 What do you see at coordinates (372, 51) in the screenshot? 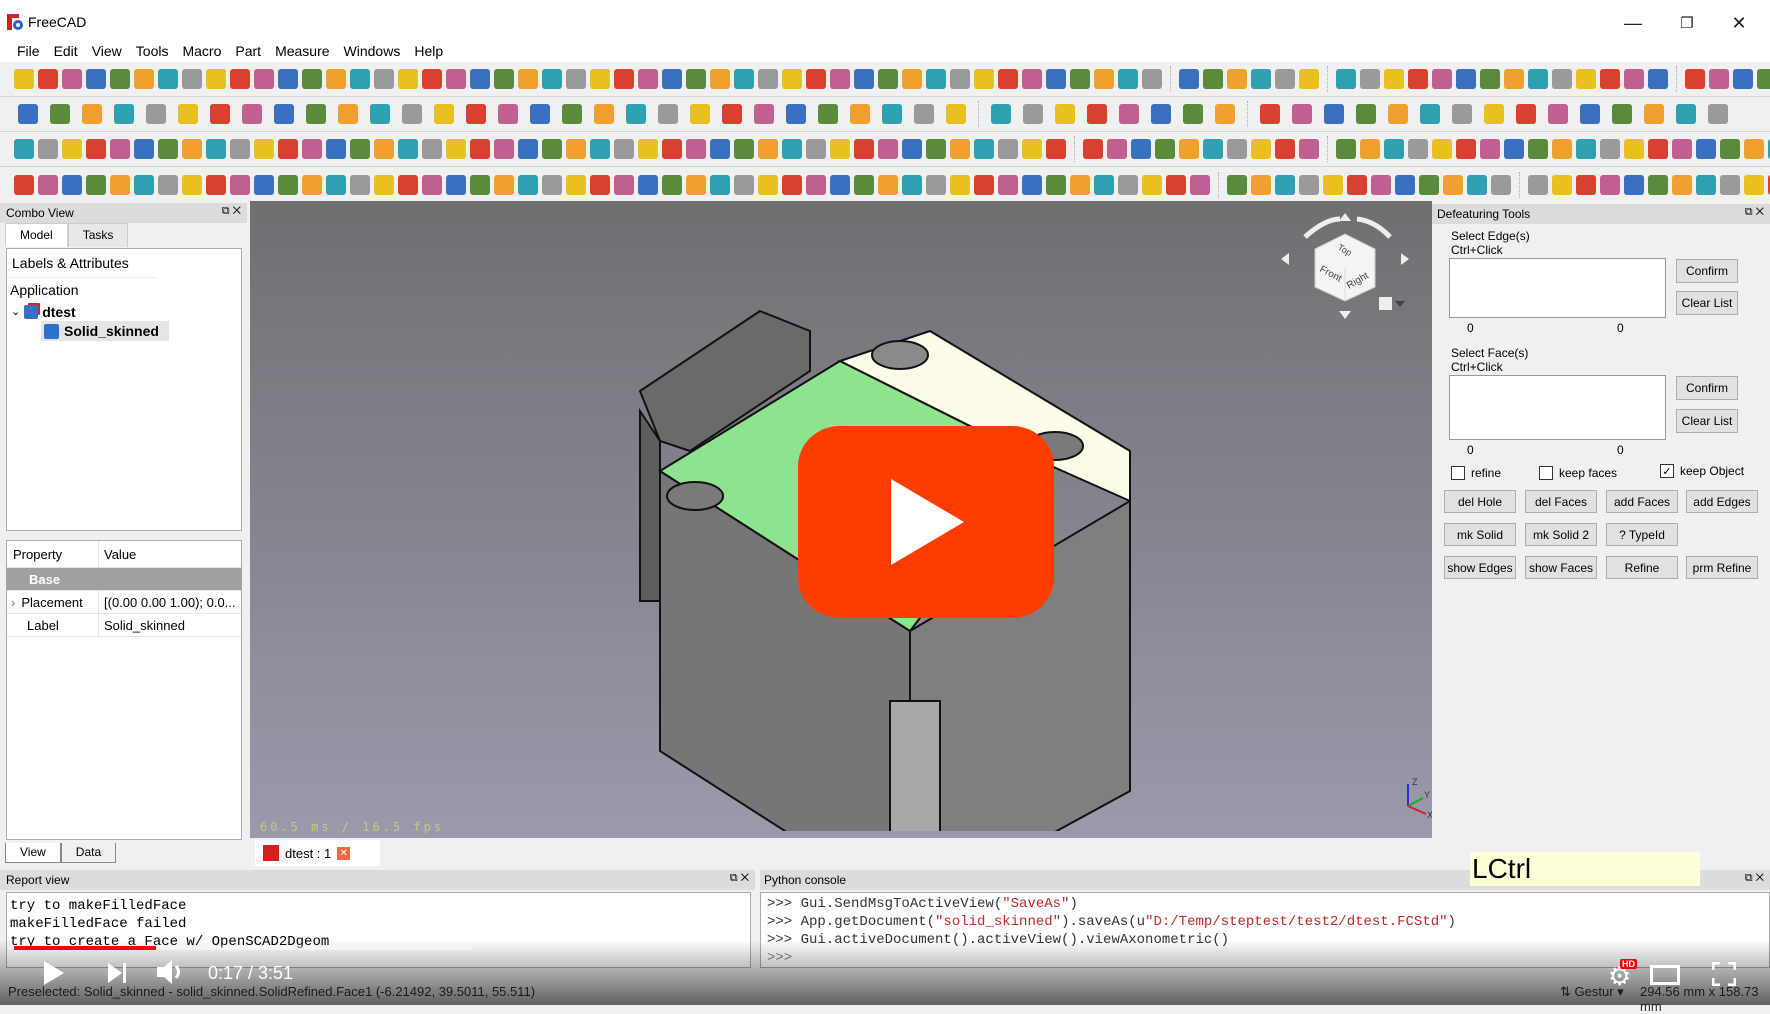
I see `menu-windows: Windows` at bounding box center [372, 51].